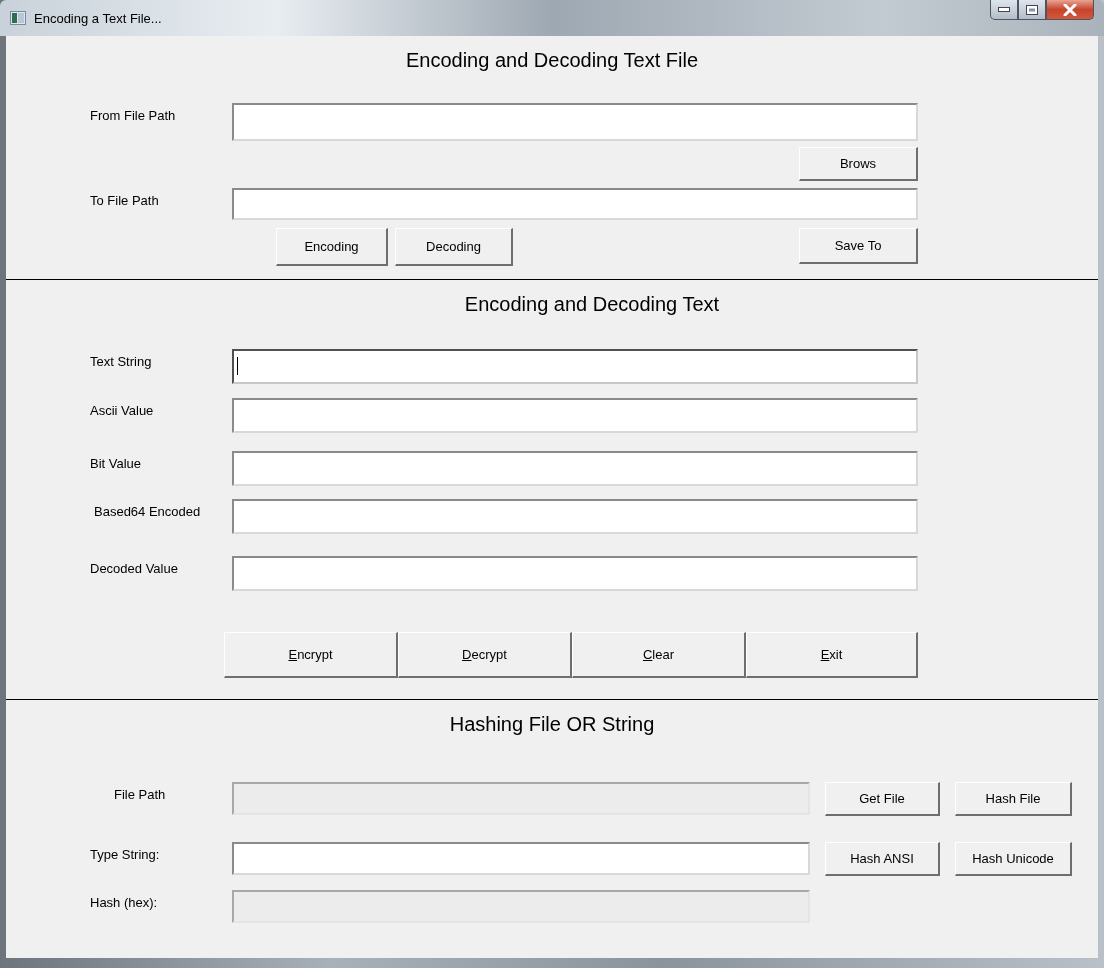 Image resolution: width=1104 pixels, height=968 pixels. Describe the element at coordinates (832, 655) in the screenshot. I see `command-button: Exit` at that location.